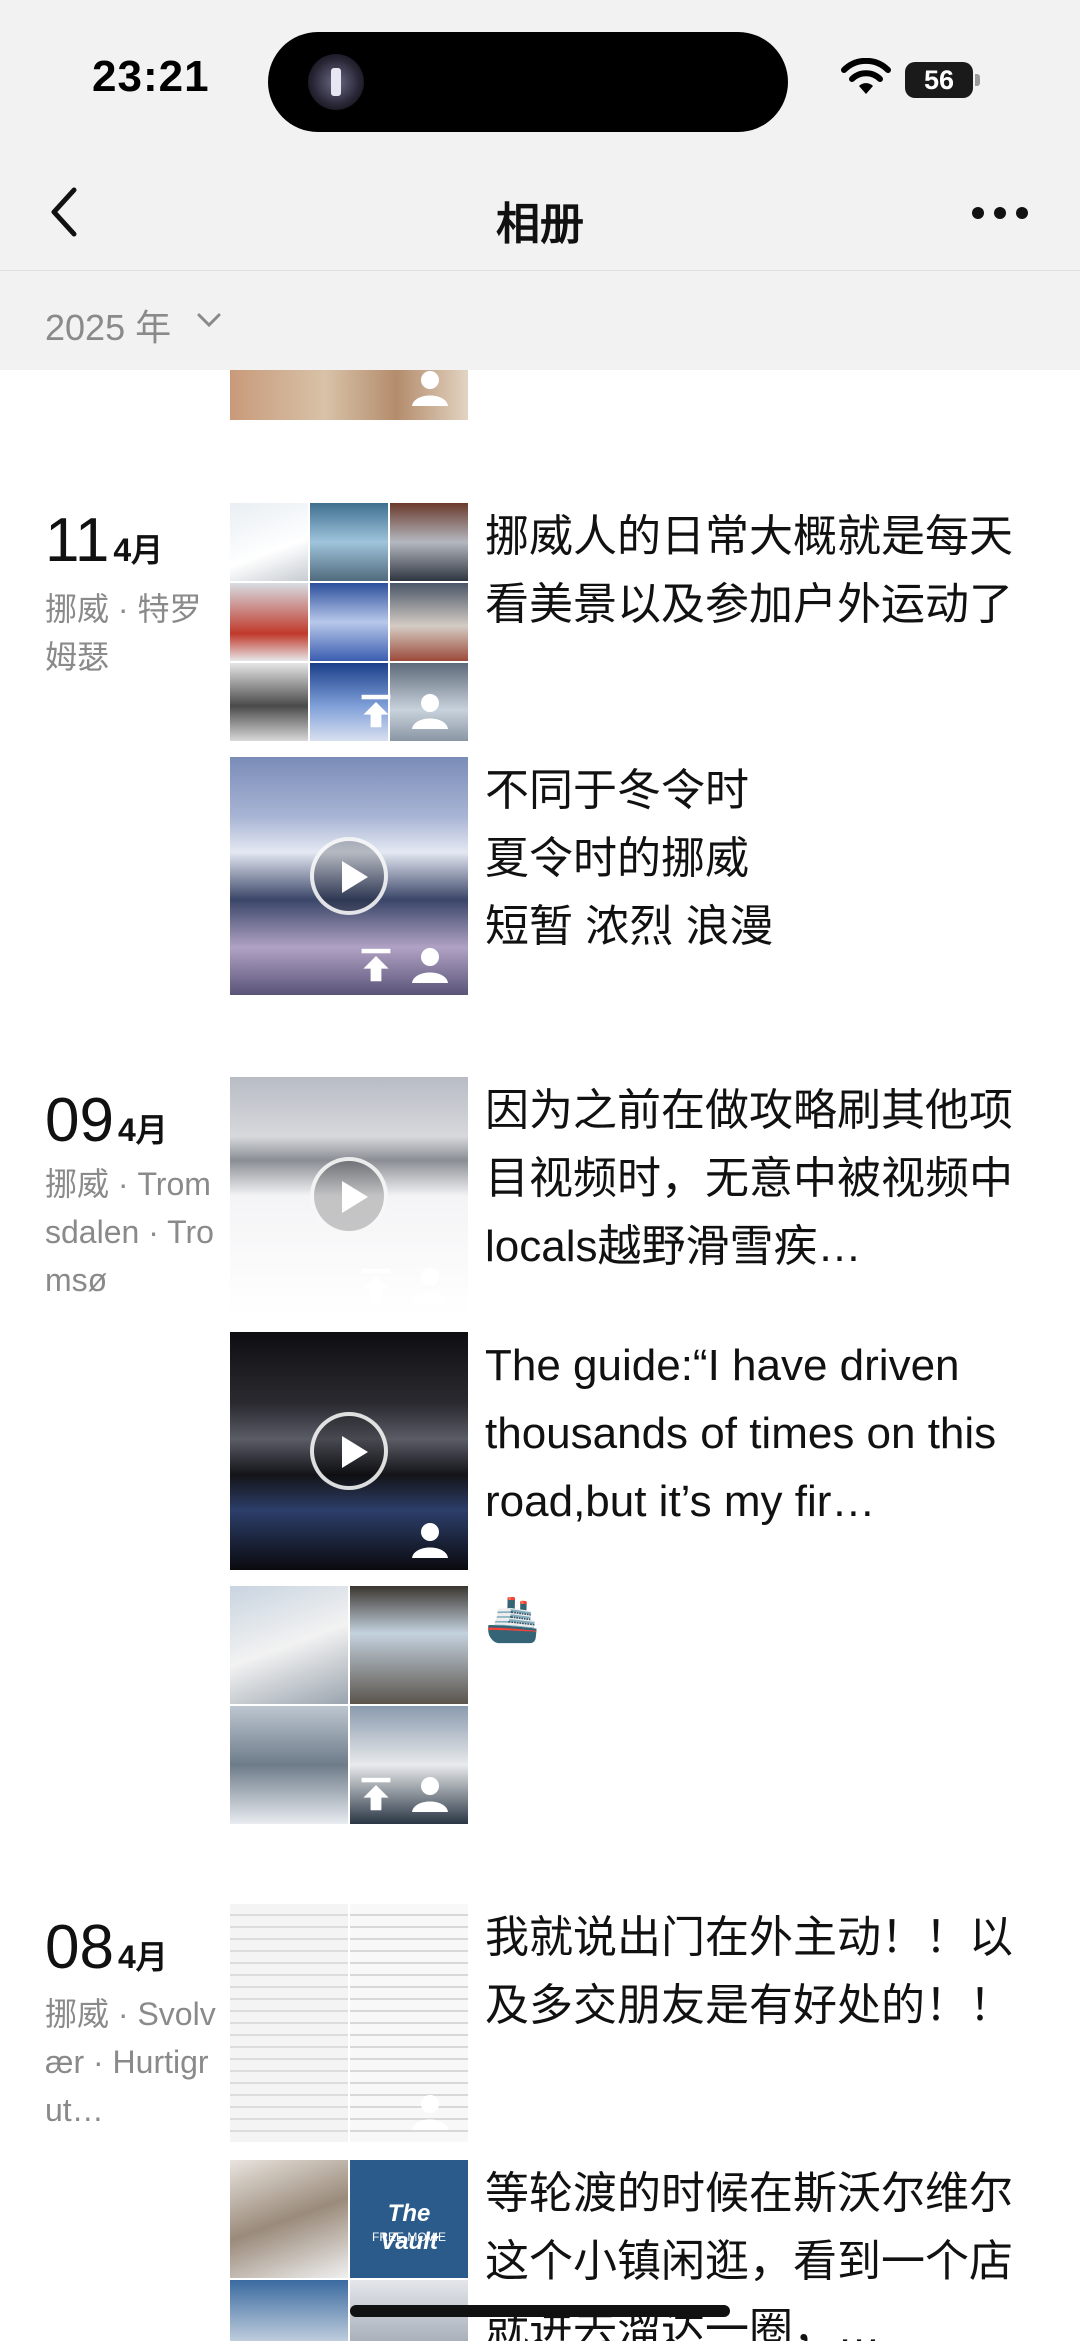 The image size is (1080, 2341). I want to click on wifi-icon, so click(866, 76).